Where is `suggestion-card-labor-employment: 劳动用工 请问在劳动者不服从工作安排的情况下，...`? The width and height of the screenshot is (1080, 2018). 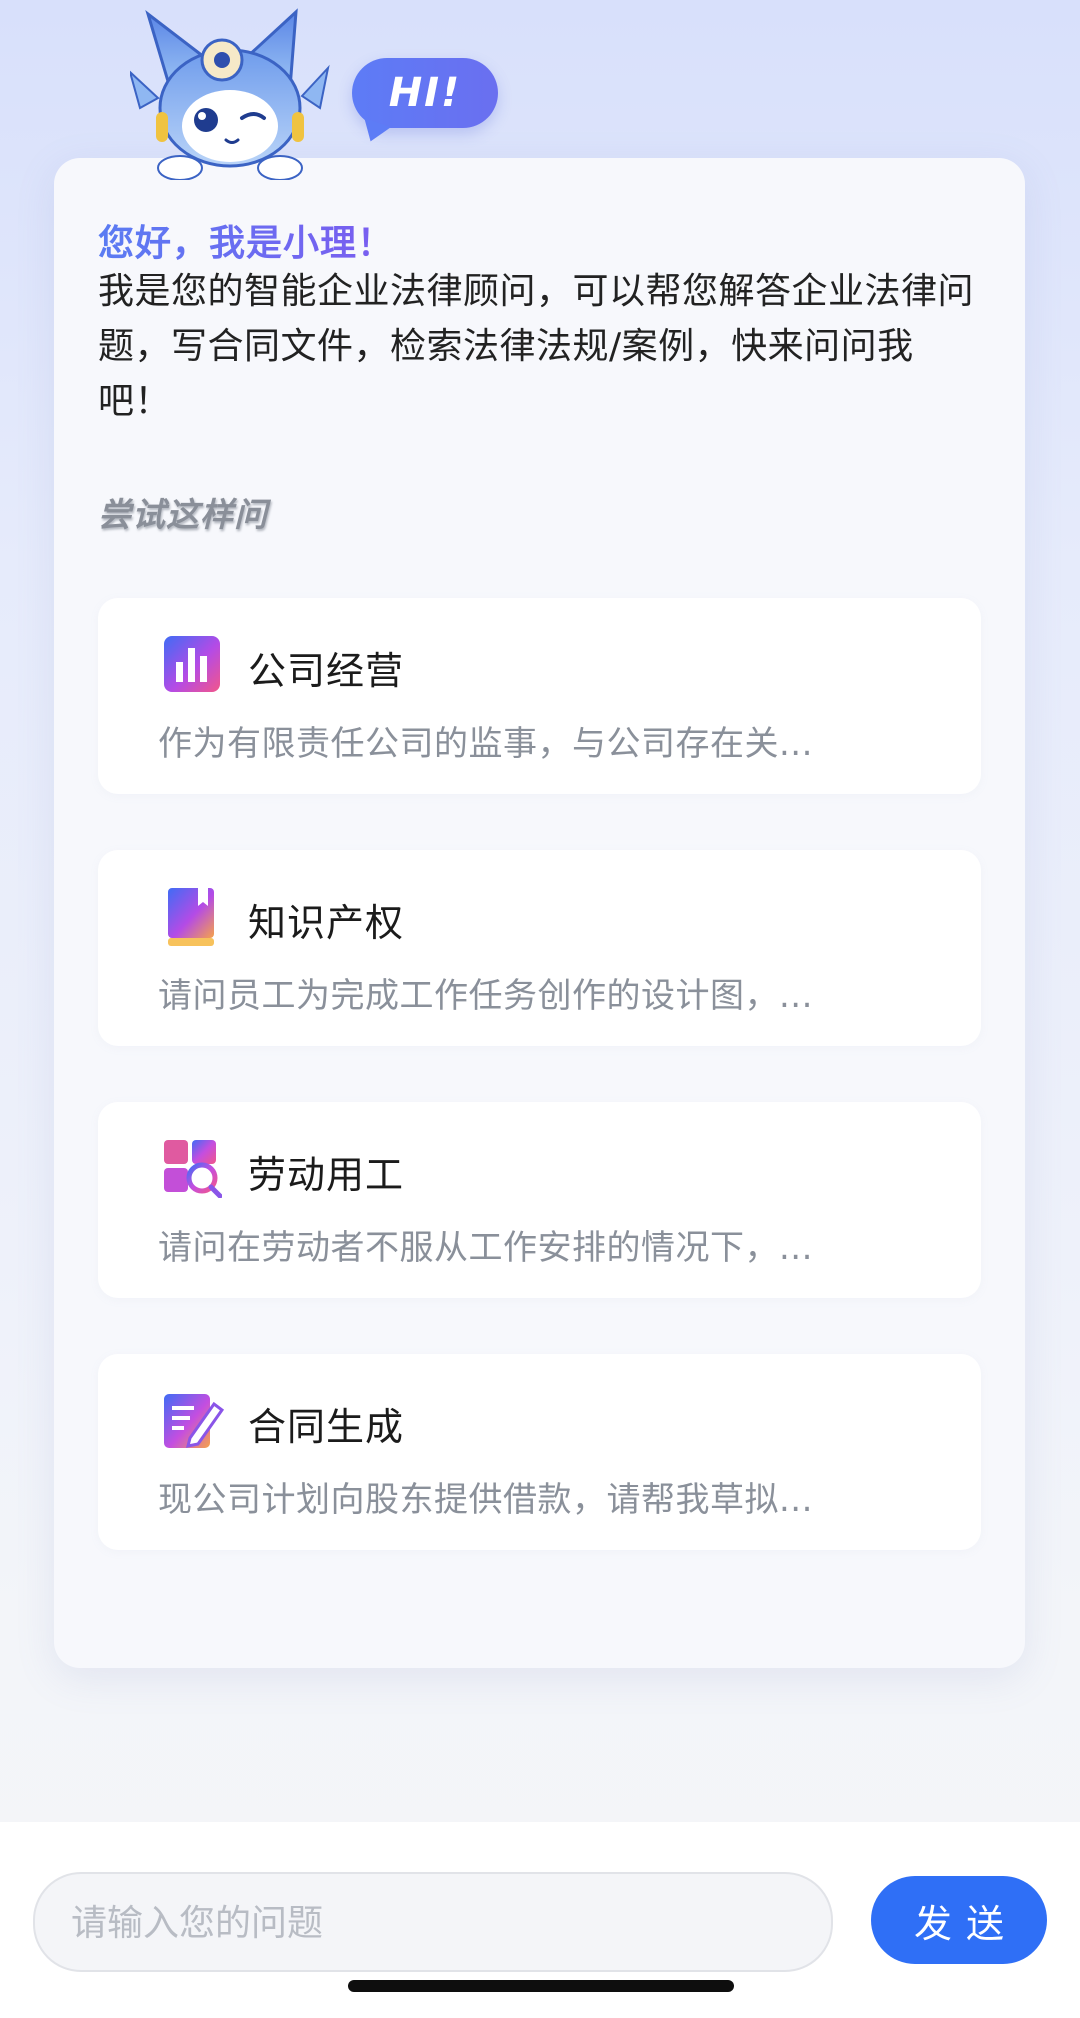
suggestion-card-labor-employment: 劳动用工 请问在劳动者不服从工作安排的情况下，... is located at coordinates (539, 1200).